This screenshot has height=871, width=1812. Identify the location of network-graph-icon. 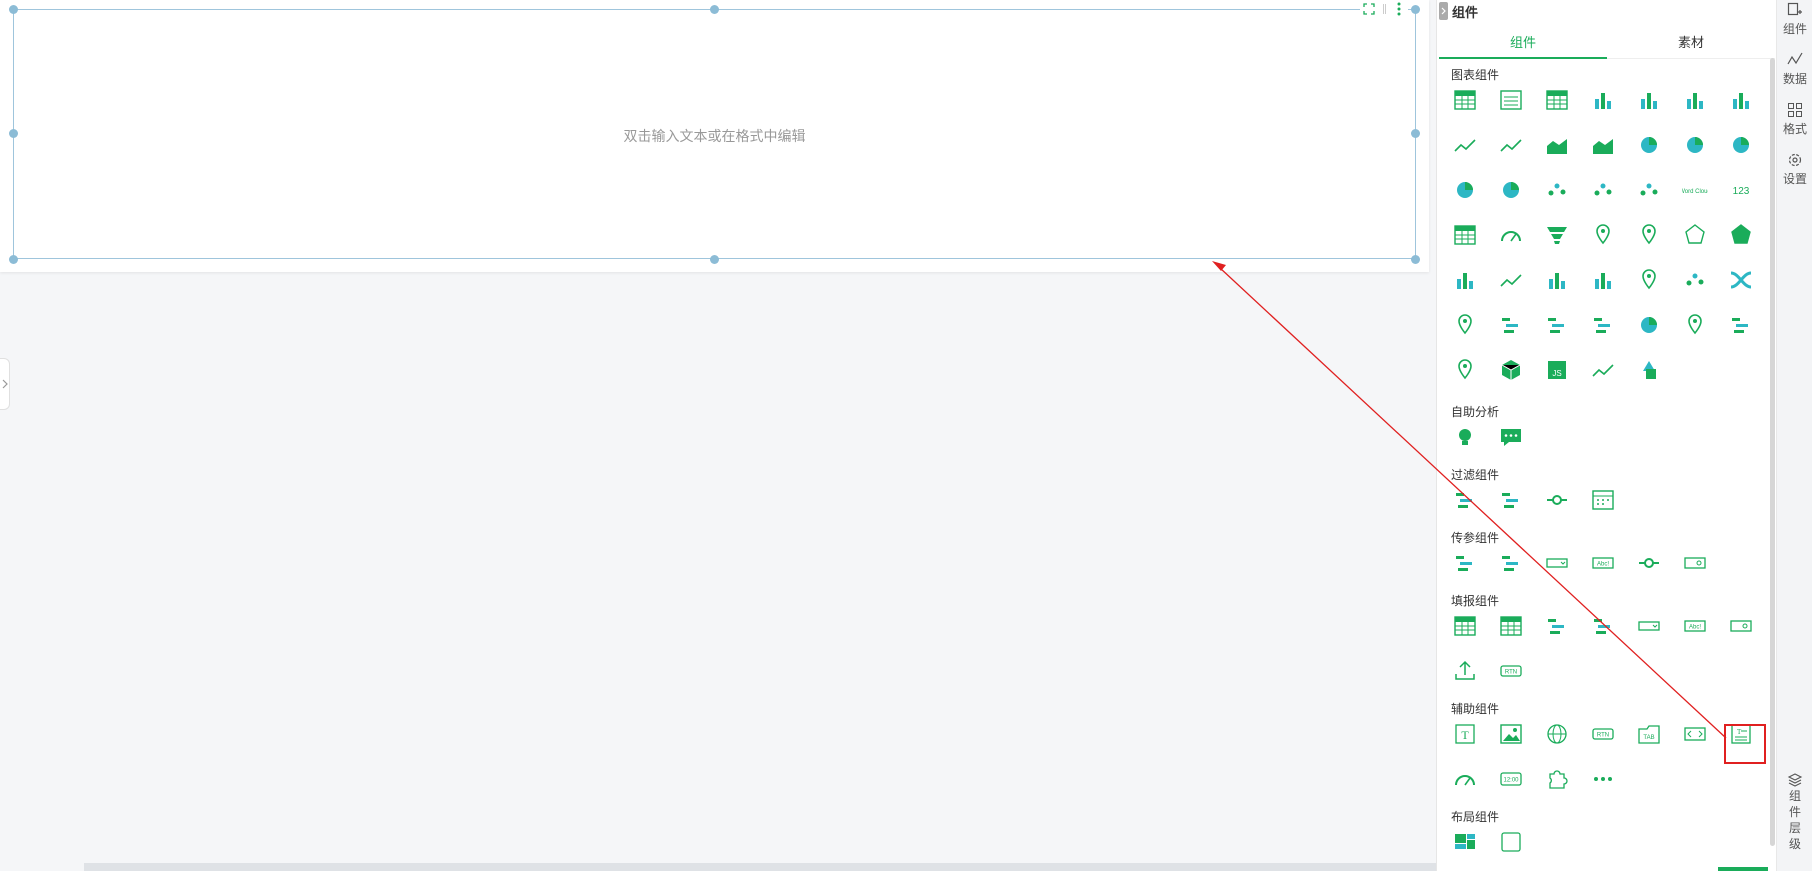
(1695, 280).